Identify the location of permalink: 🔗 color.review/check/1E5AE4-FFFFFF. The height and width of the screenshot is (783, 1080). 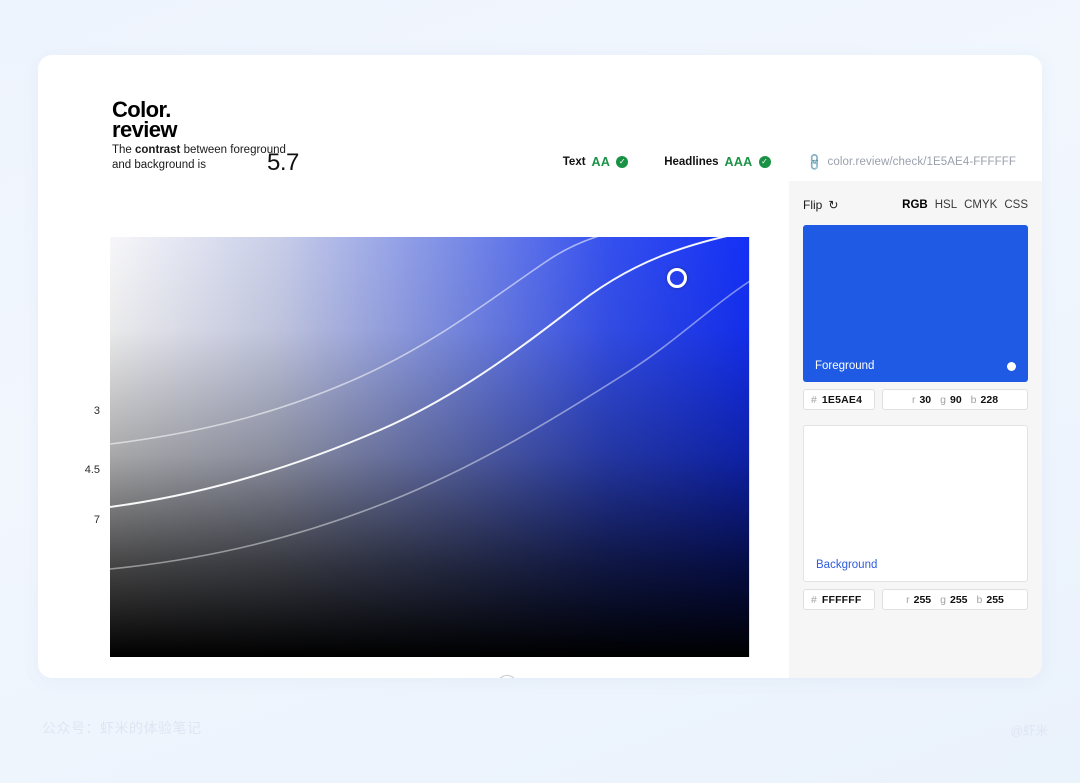
(909, 162).